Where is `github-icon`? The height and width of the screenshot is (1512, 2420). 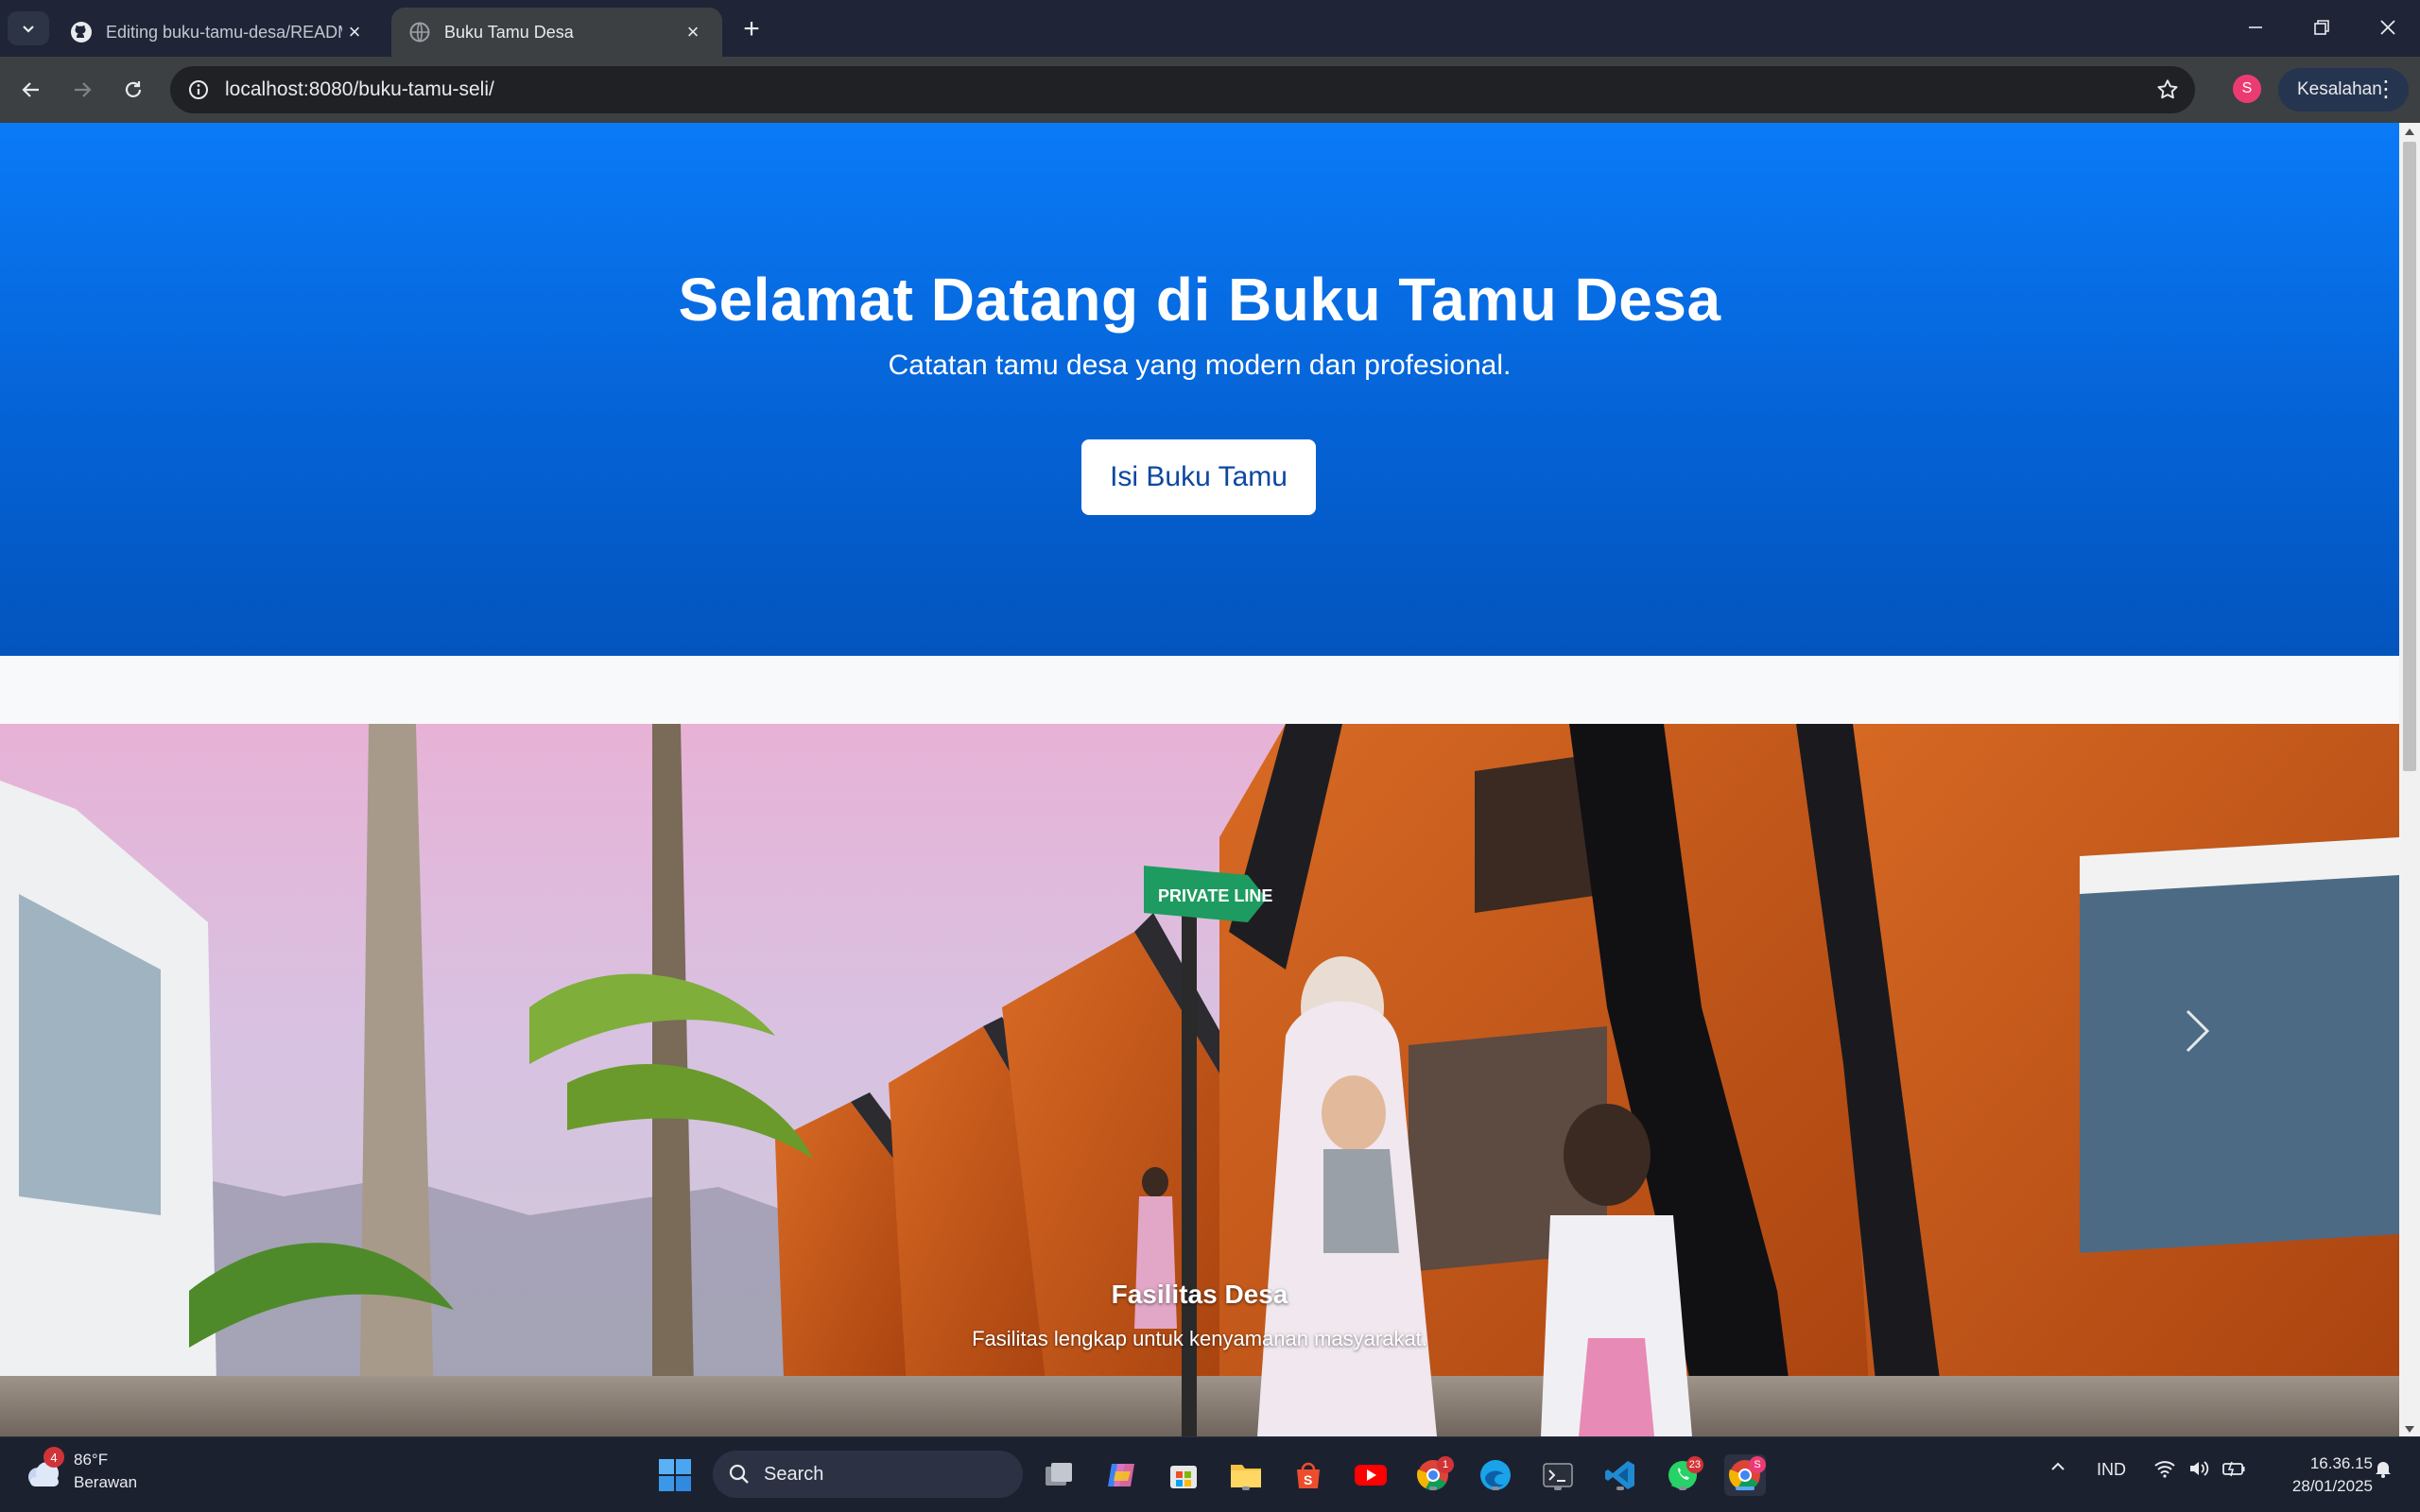
github-icon is located at coordinates (81, 32).